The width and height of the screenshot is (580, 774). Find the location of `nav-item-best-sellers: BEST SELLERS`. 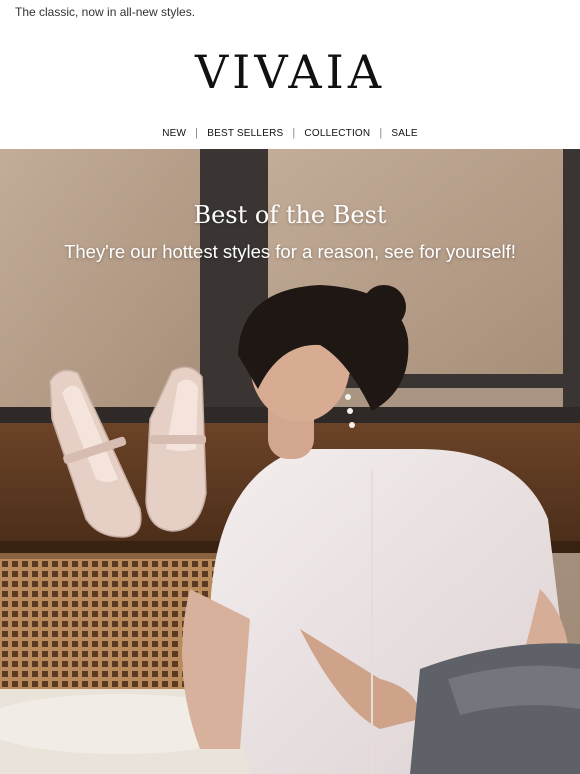

nav-item-best-sellers: BEST SELLERS is located at coordinates (245, 133).